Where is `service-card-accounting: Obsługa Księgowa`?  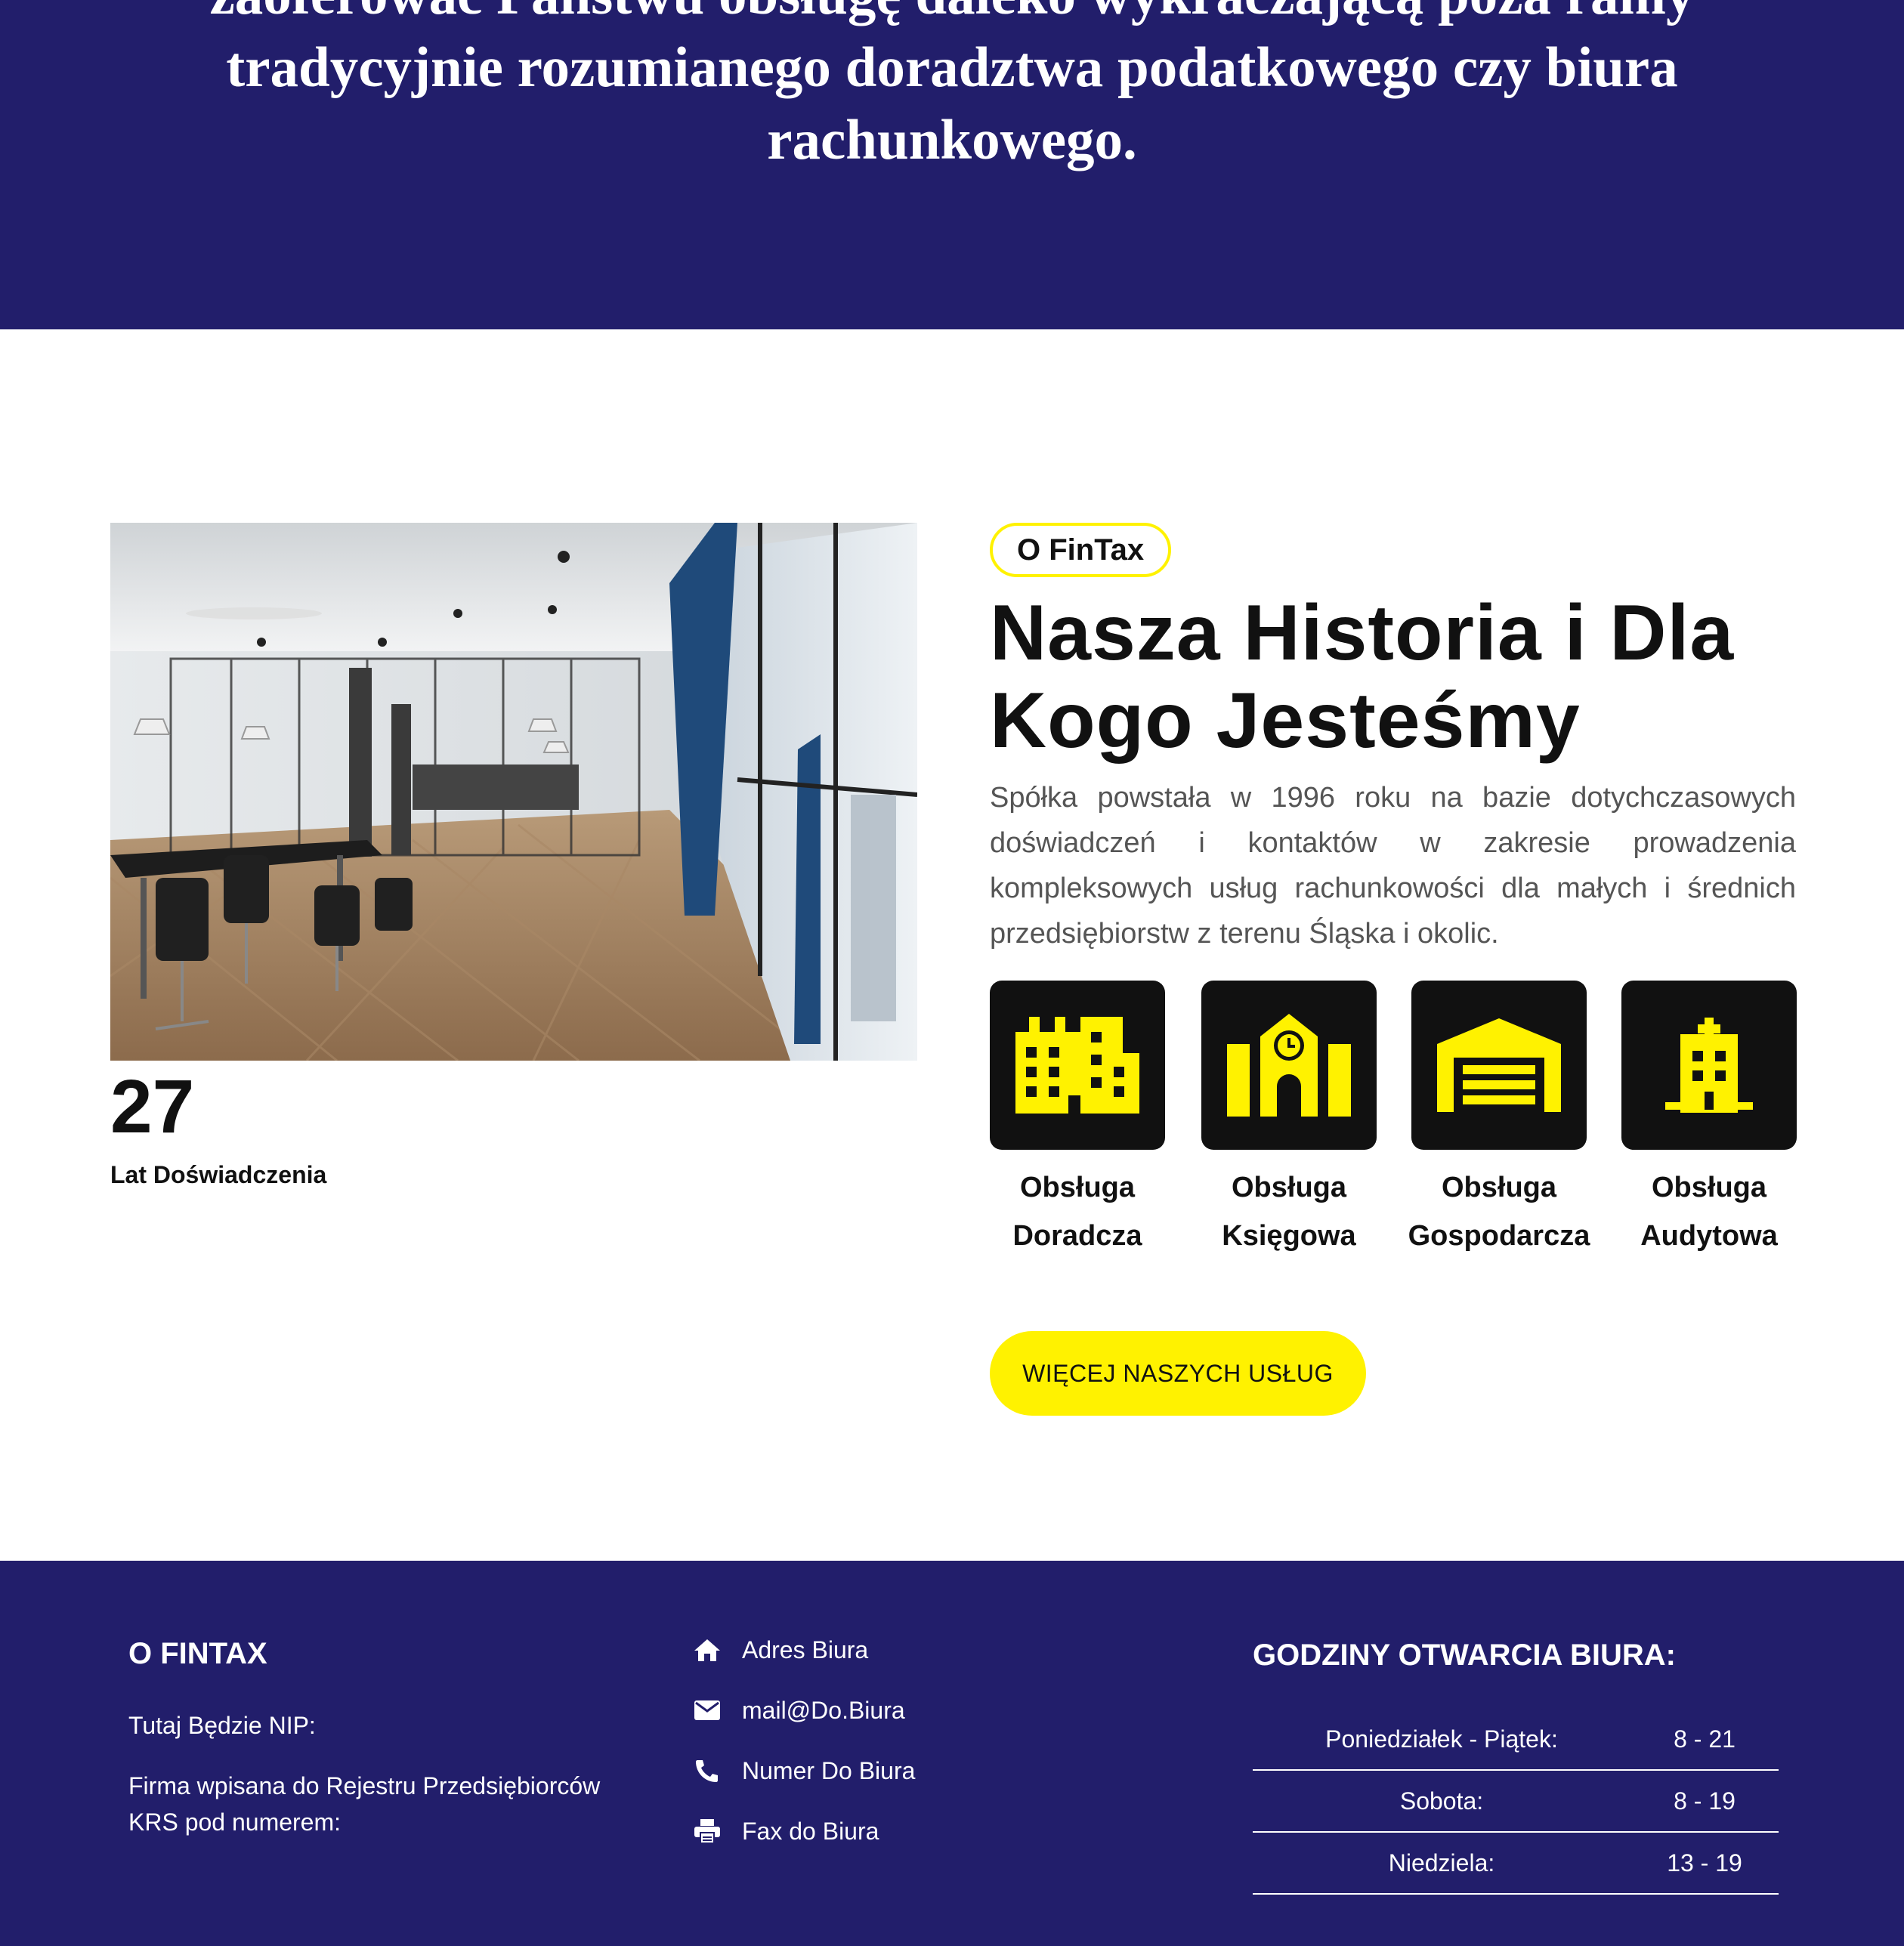
service-card-accounting: Obsługa Księgowa is located at coordinates (1289, 1120).